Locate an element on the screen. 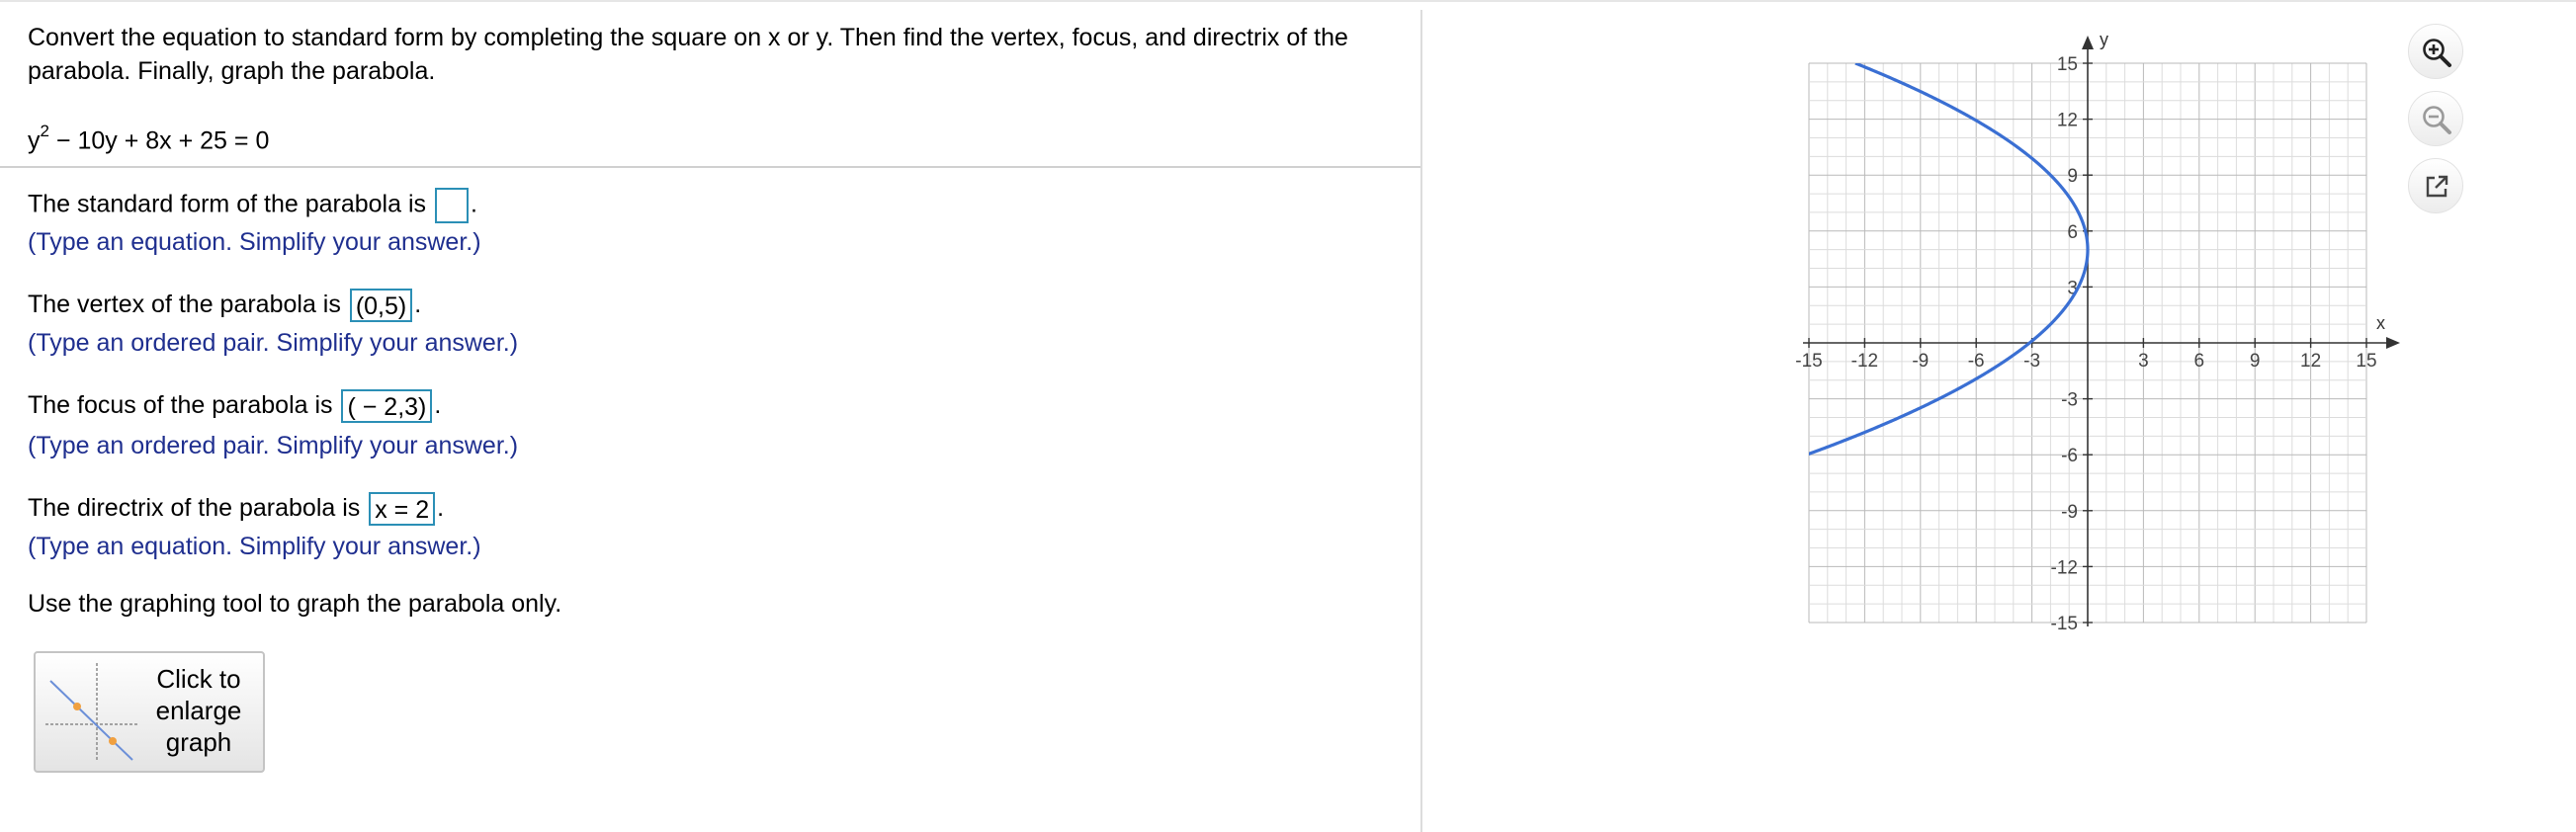  x-tick-label: 15 is located at coordinates (2366, 361).